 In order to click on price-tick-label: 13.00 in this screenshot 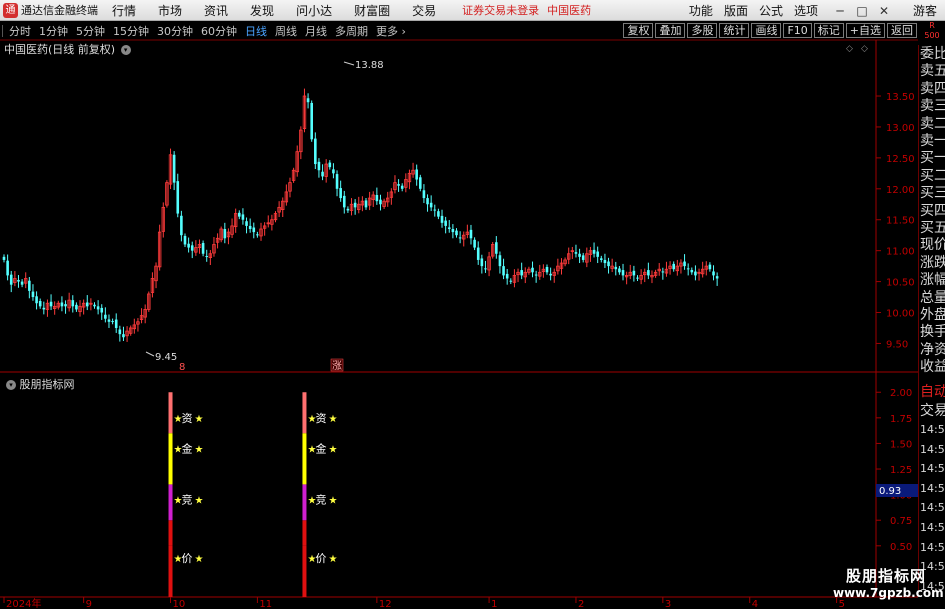, I will do `click(900, 128)`.